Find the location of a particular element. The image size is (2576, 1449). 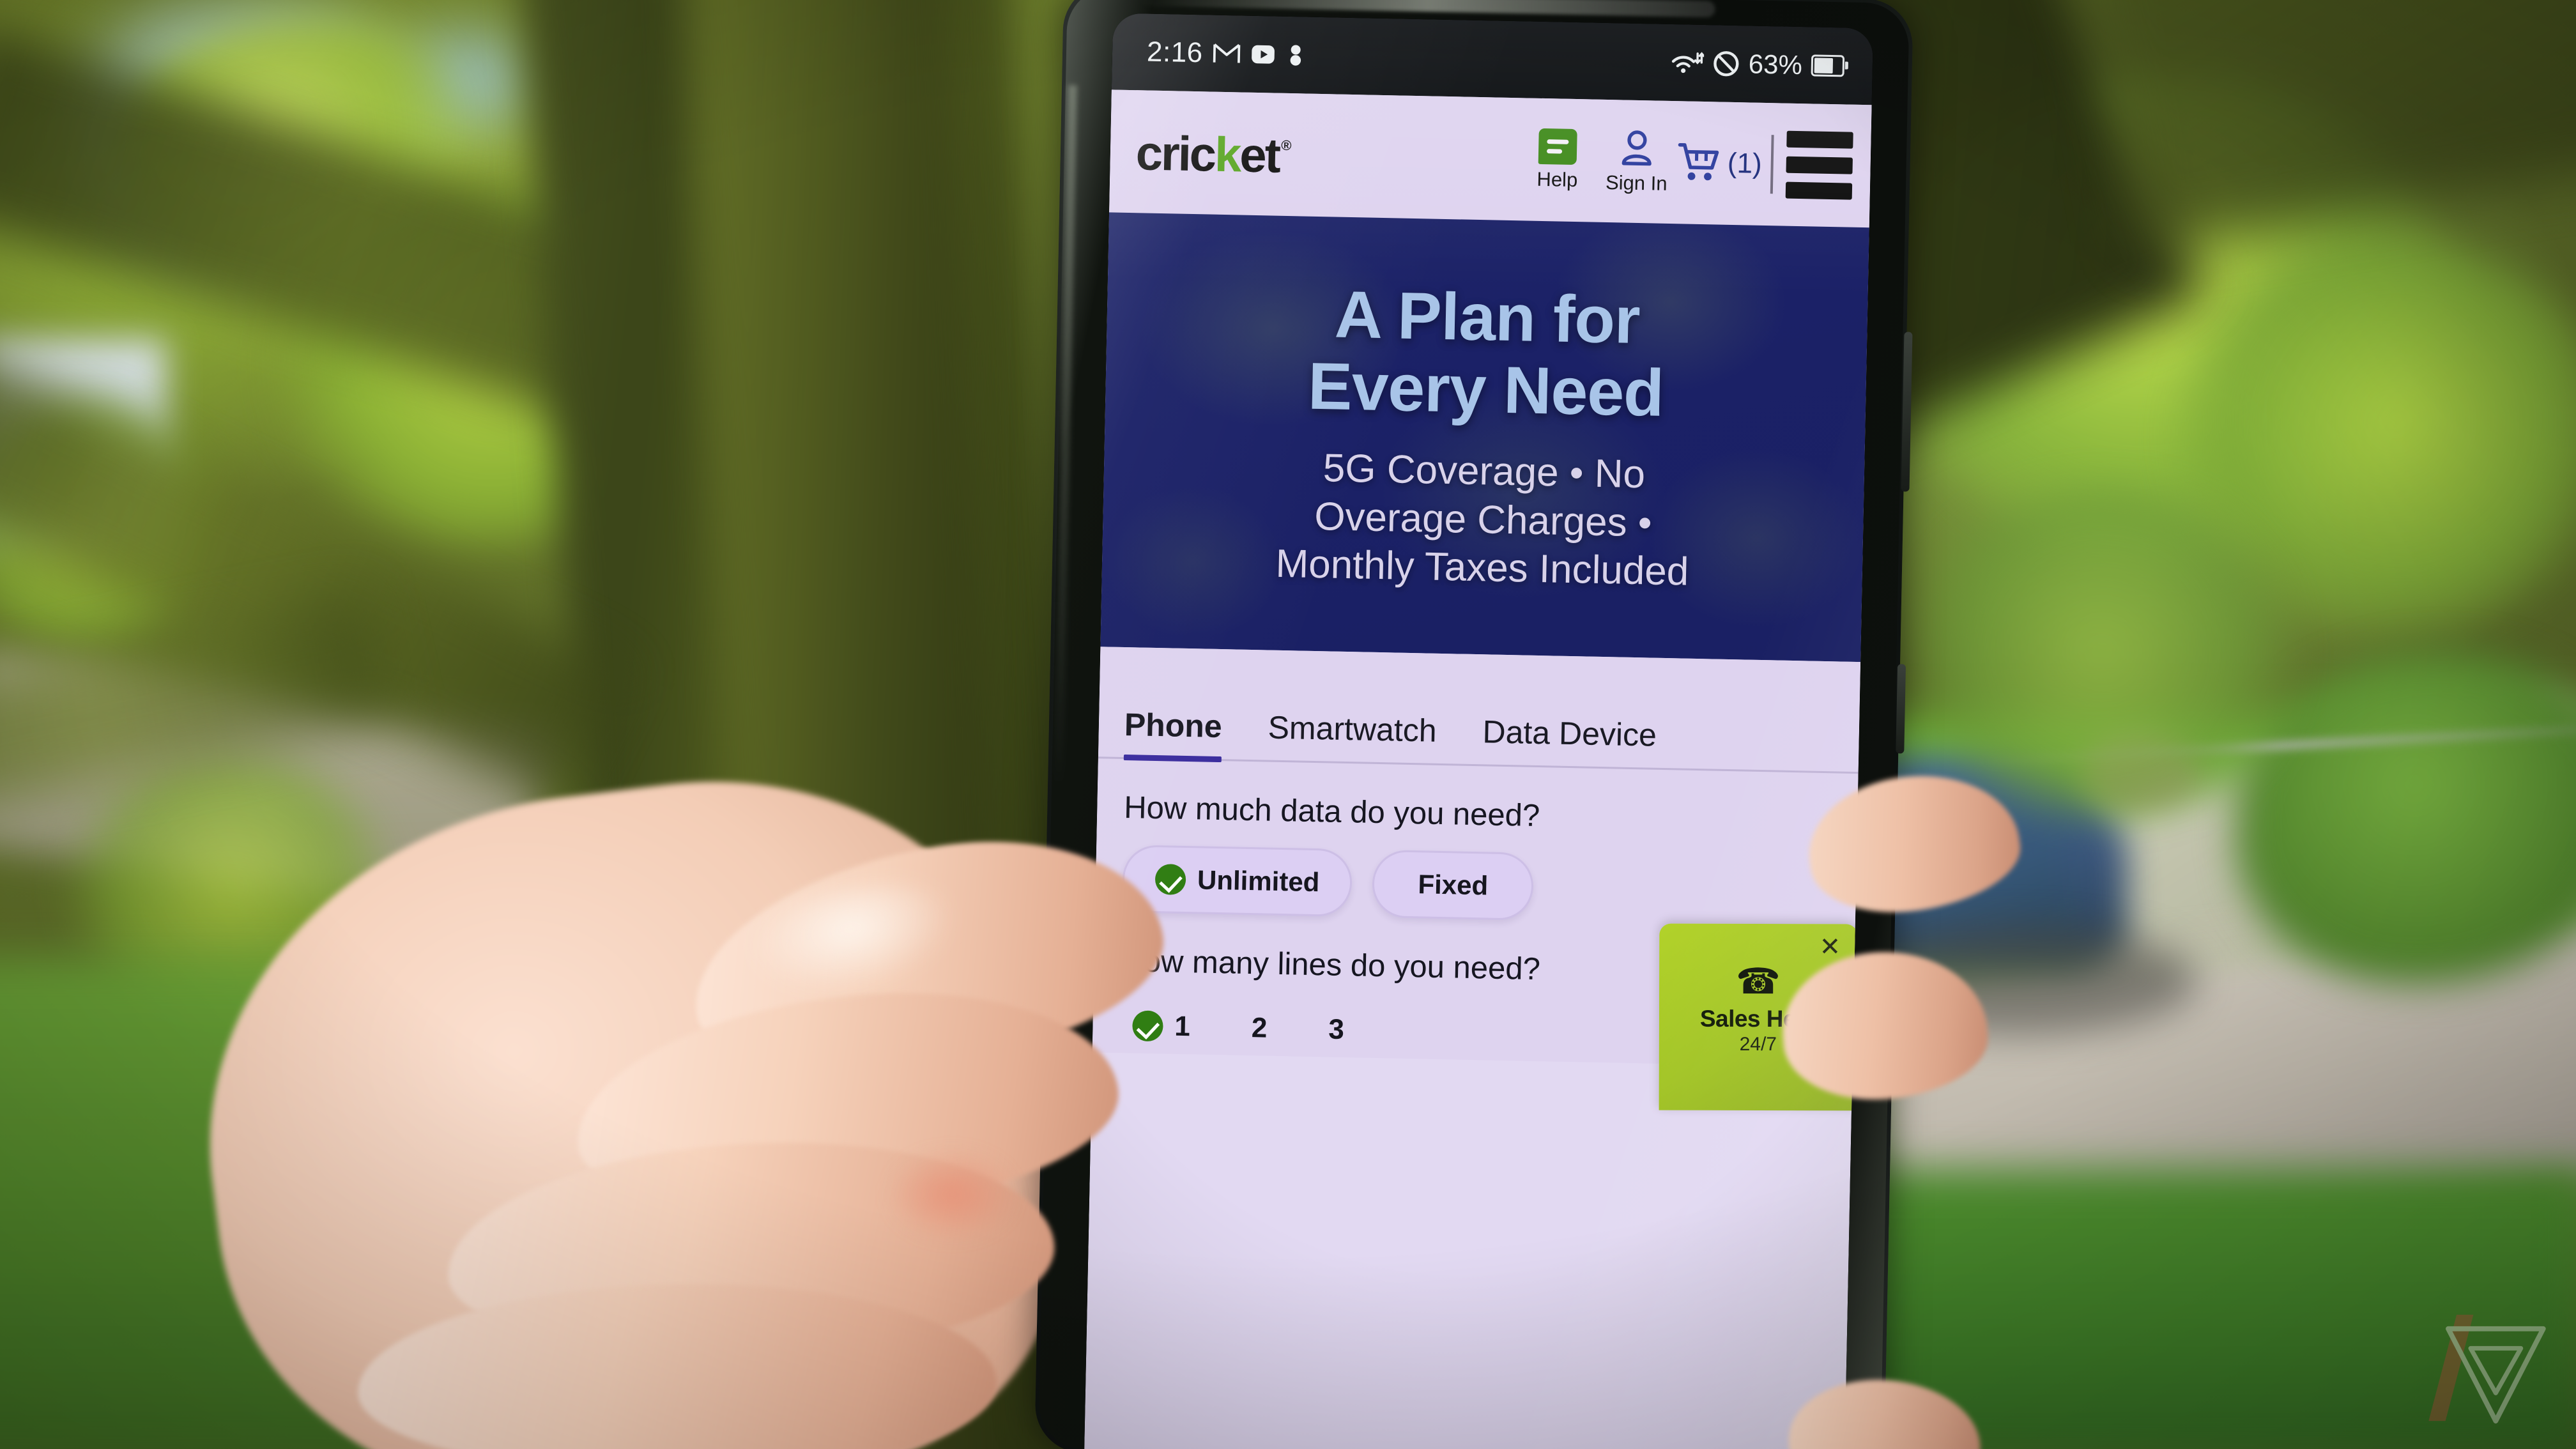

foliage-cluster-right-bottom is located at coordinates (2102, 652).